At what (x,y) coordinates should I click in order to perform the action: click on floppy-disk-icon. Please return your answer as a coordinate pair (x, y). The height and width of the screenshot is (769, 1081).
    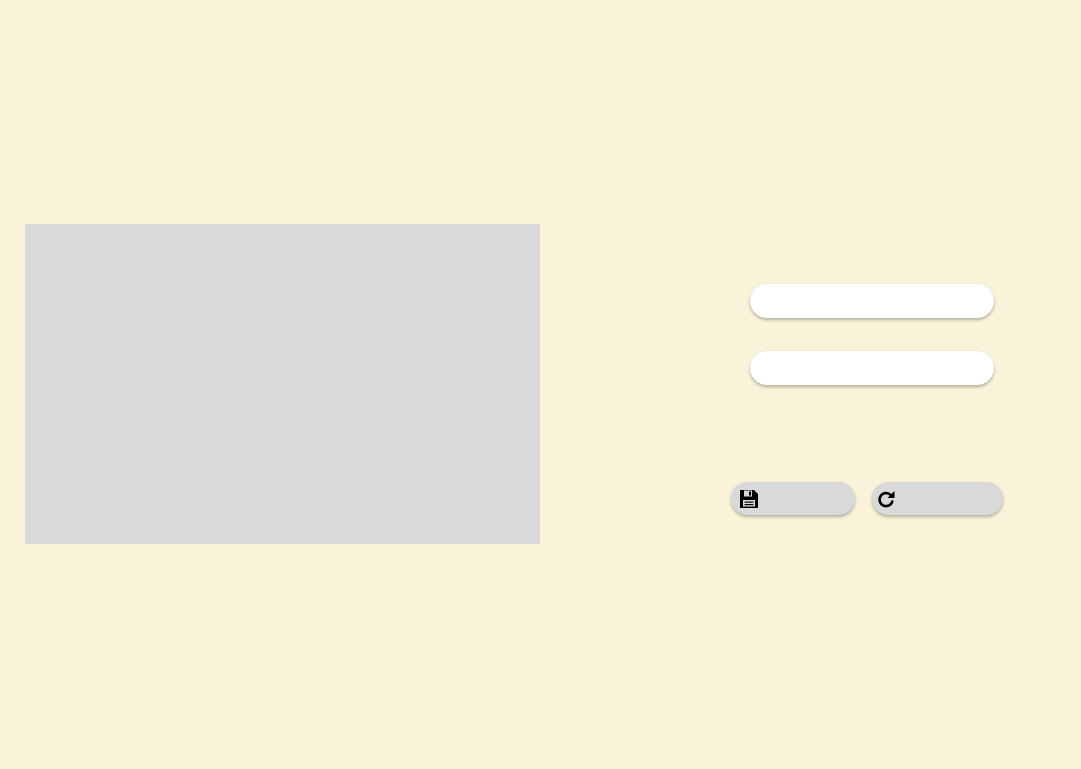
    Looking at the image, I should click on (749, 499).